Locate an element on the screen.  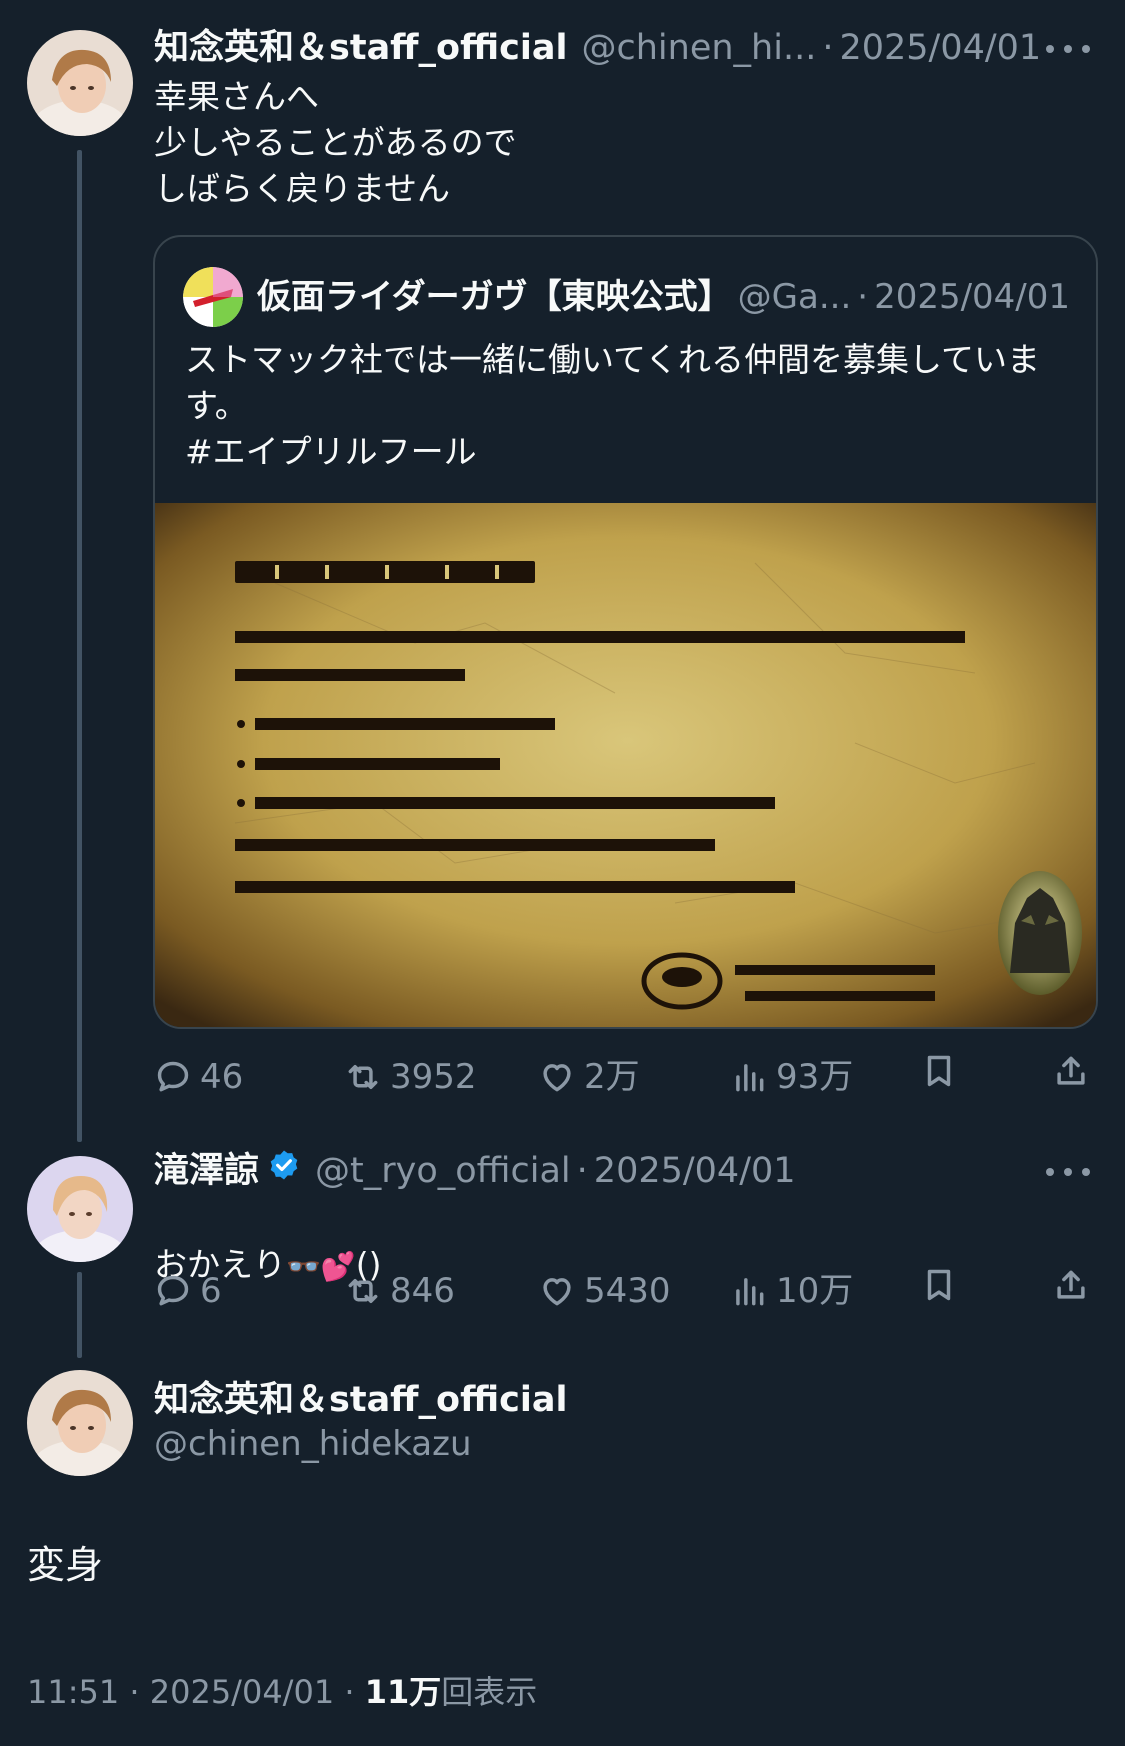
tweet-actions: 6 846 5430 10万 is located at coordinates (626, 1291).